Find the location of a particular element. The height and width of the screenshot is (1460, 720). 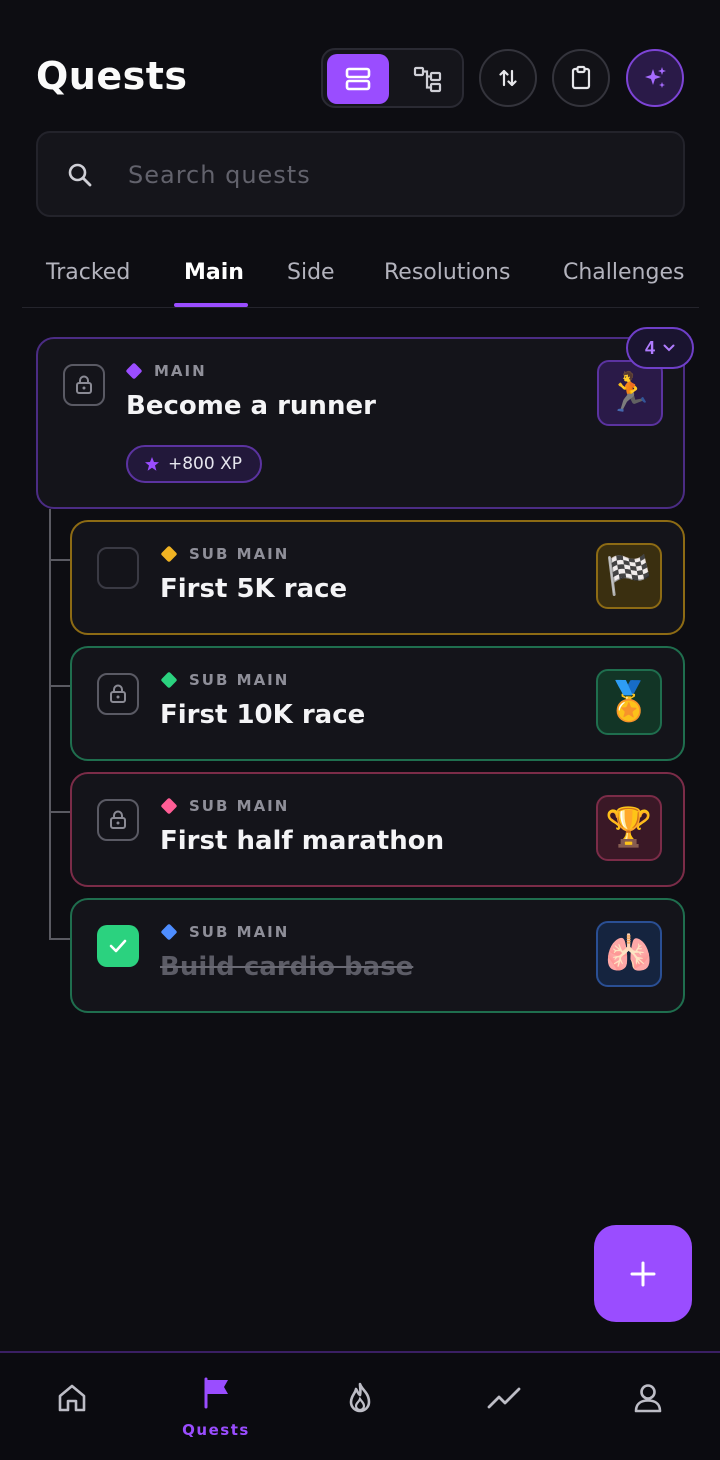

active-tab-indicator is located at coordinates (211, 305).